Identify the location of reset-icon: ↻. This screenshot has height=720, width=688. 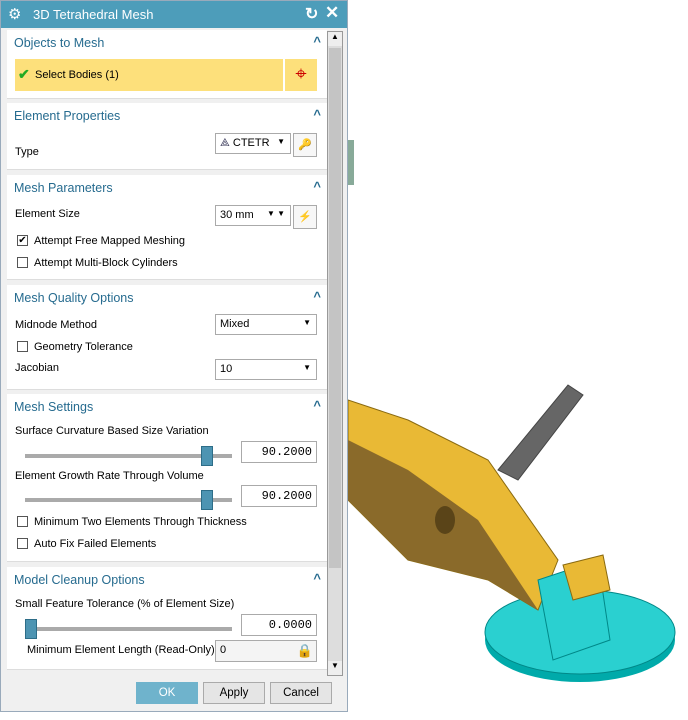
(311, 14).